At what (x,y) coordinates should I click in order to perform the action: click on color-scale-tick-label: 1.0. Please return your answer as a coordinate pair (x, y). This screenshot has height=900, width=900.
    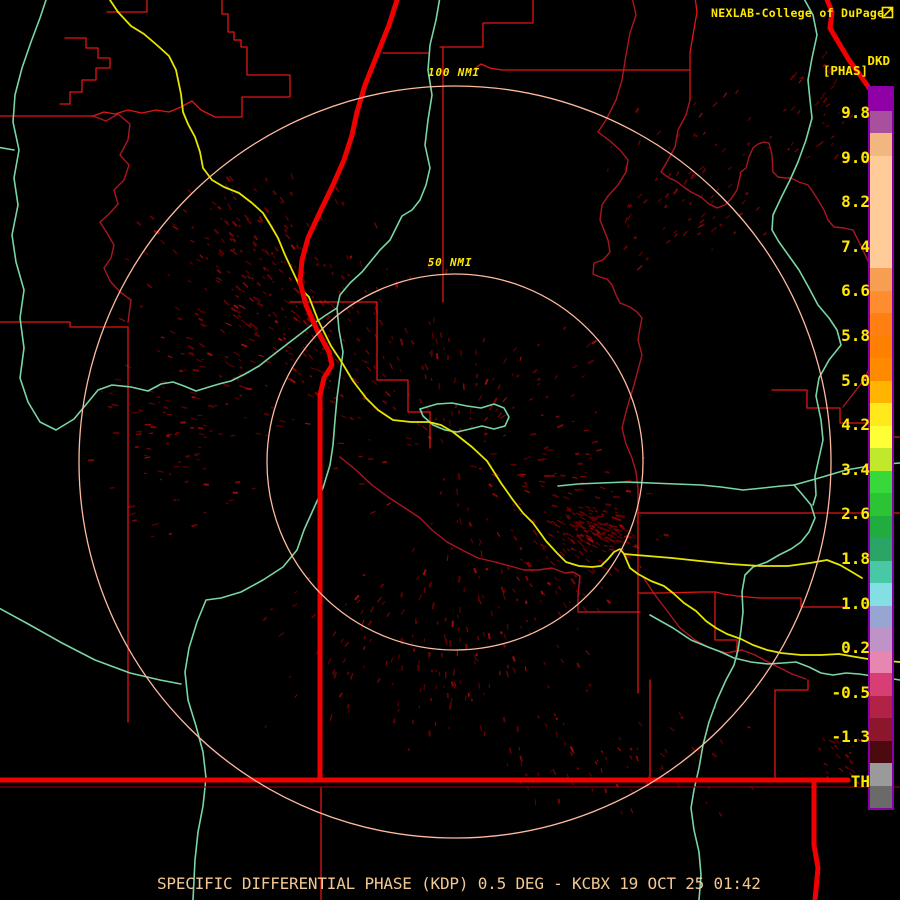
    Looking at the image, I should click on (855, 603).